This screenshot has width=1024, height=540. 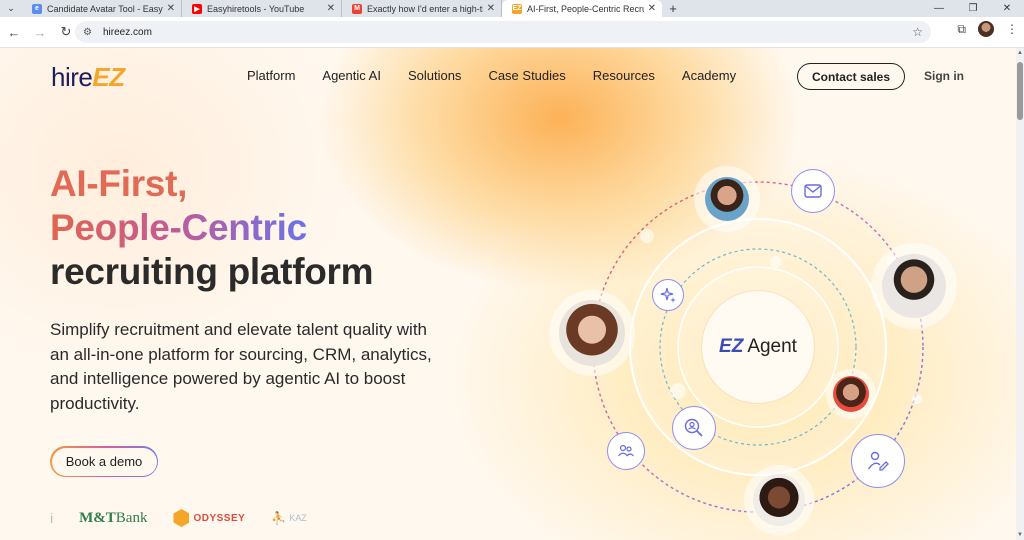 What do you see at coordinates (944, 76) in the screenshot?
I see `sign-in-link: Sign in` at bounding box center [944, 76].